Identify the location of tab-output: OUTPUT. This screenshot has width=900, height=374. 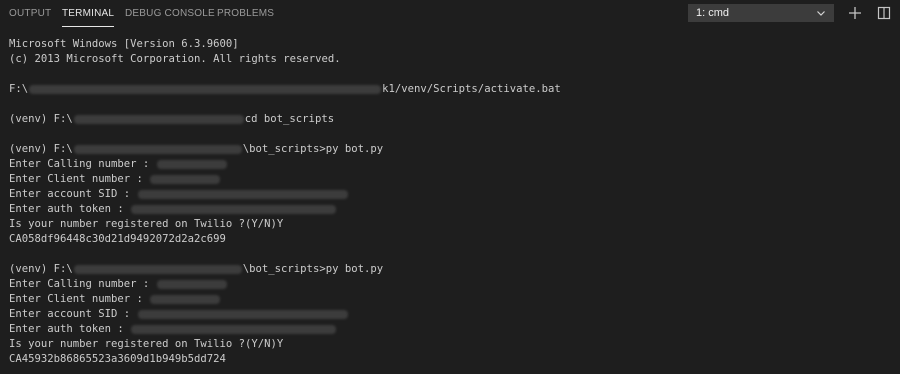
(30, 14).